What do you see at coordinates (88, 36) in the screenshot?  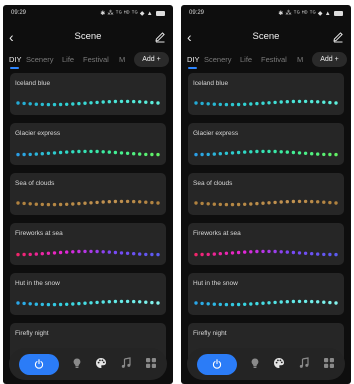 I see `page-title: Scene` at bounding box center [88, 36].